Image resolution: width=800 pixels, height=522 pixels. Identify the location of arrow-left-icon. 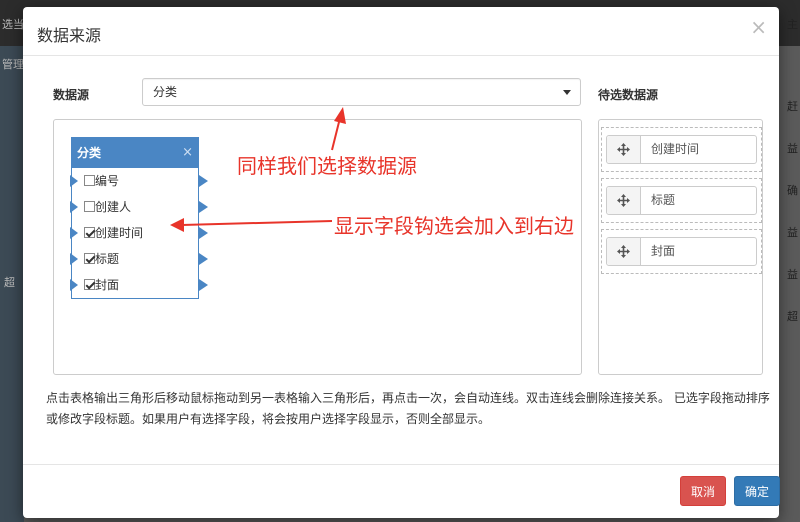
(251, 225).